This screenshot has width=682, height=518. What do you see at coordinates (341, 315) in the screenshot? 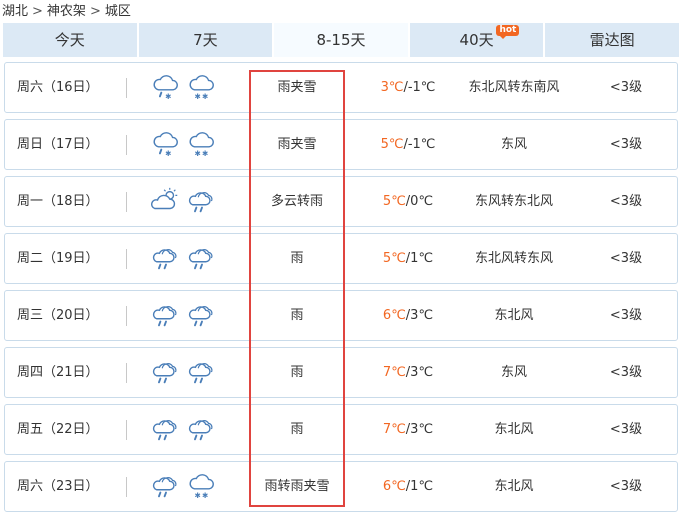
I see `forecast-row: 周三（20日） 雨 6℃/3℃ 东北风 <3级` at bounding box center [341, 315].